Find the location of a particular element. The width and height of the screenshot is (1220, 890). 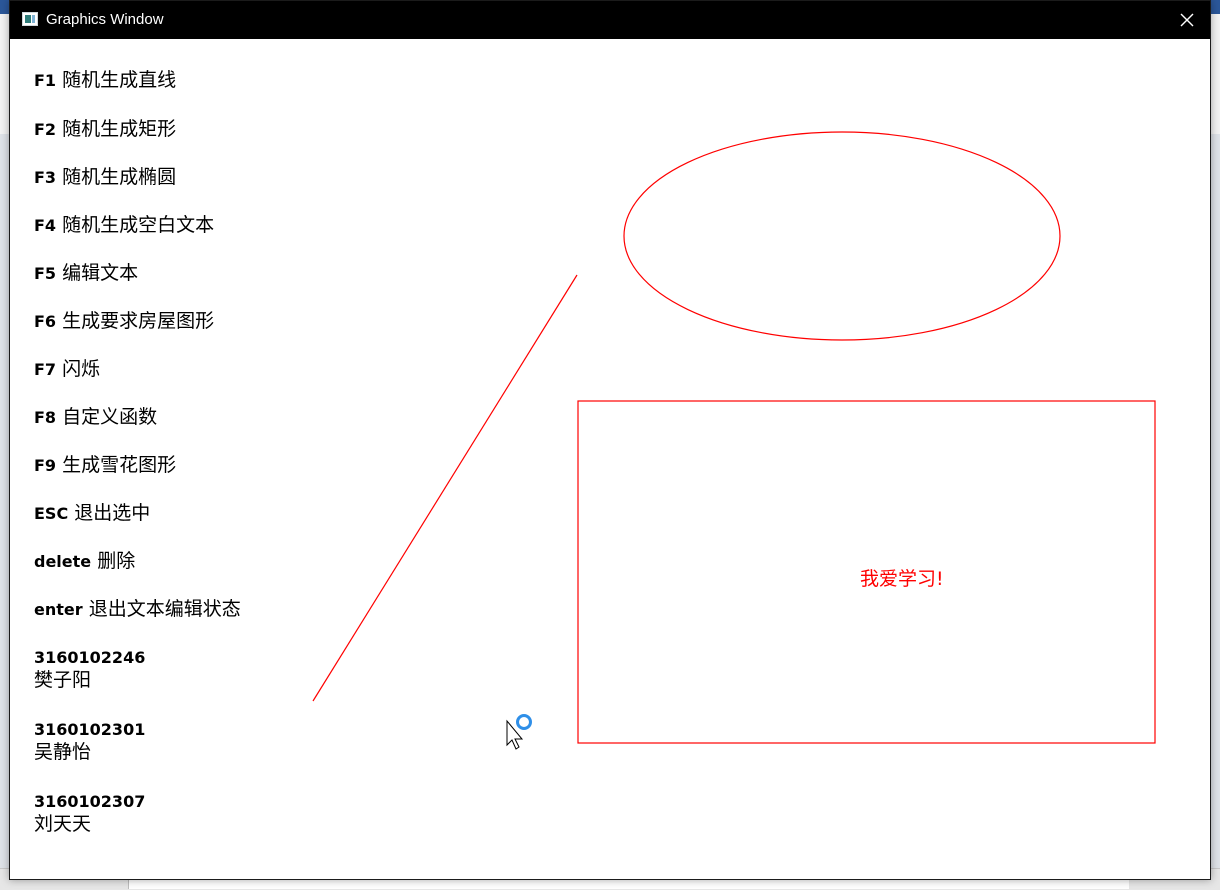

busy-arrow-cursor-icon is located at coordinates (519, 732).